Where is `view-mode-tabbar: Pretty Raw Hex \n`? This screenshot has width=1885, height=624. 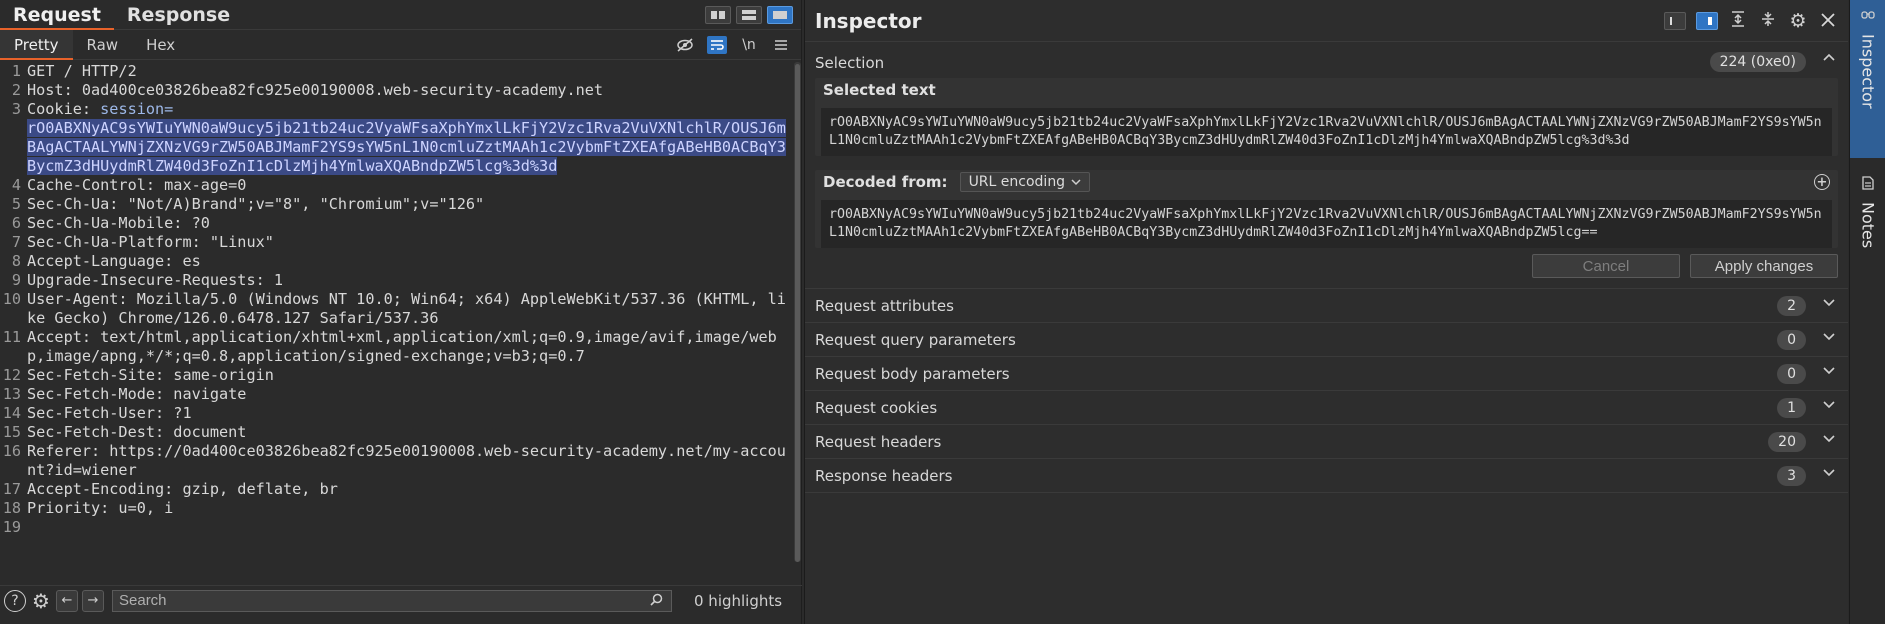 view-mode-tabbar: Pretty Raw Hex \n is located at coordinates (400, 44).